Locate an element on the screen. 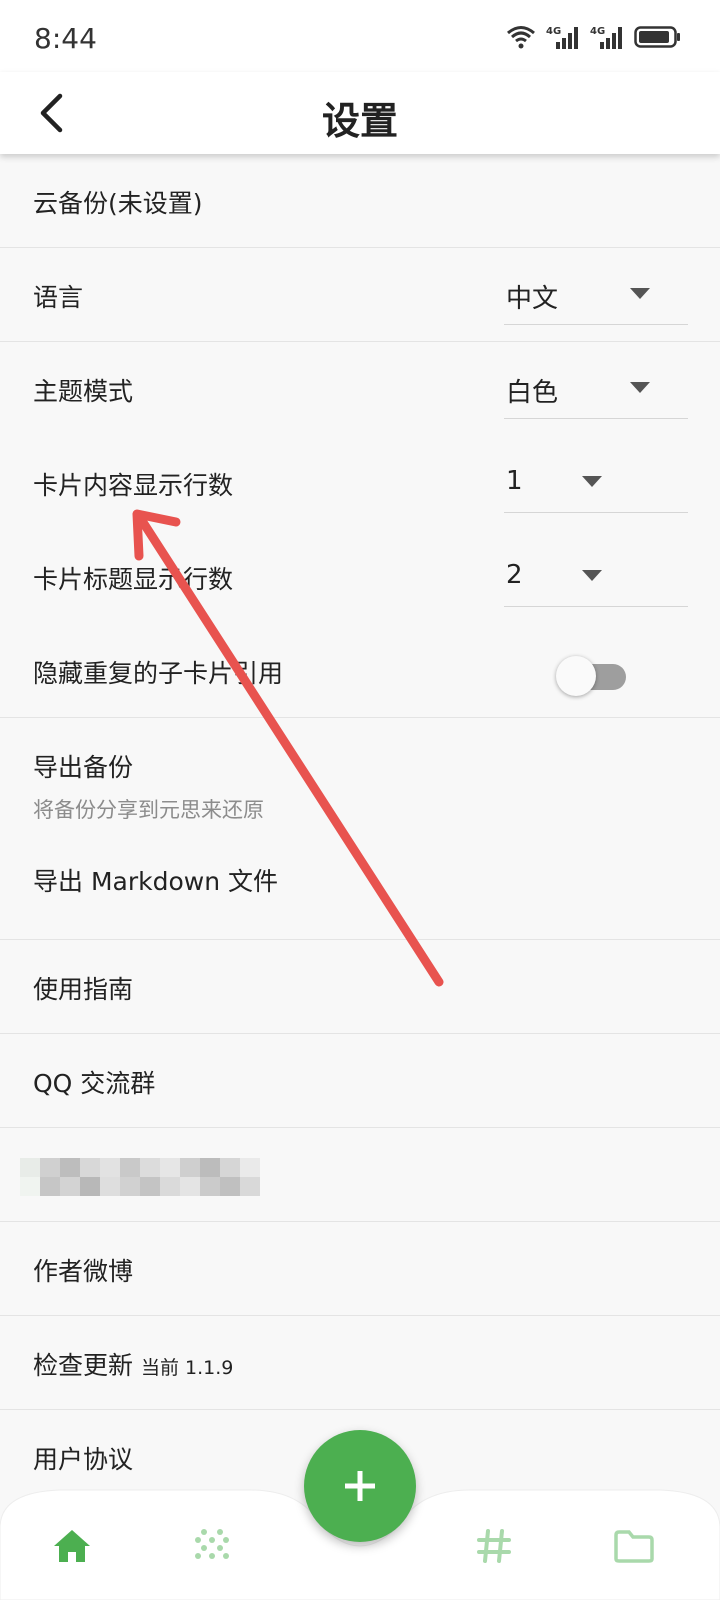 This screenshot has height=1600, width=720. theme-label: 主题模式 is located at coordinates (83, 391).